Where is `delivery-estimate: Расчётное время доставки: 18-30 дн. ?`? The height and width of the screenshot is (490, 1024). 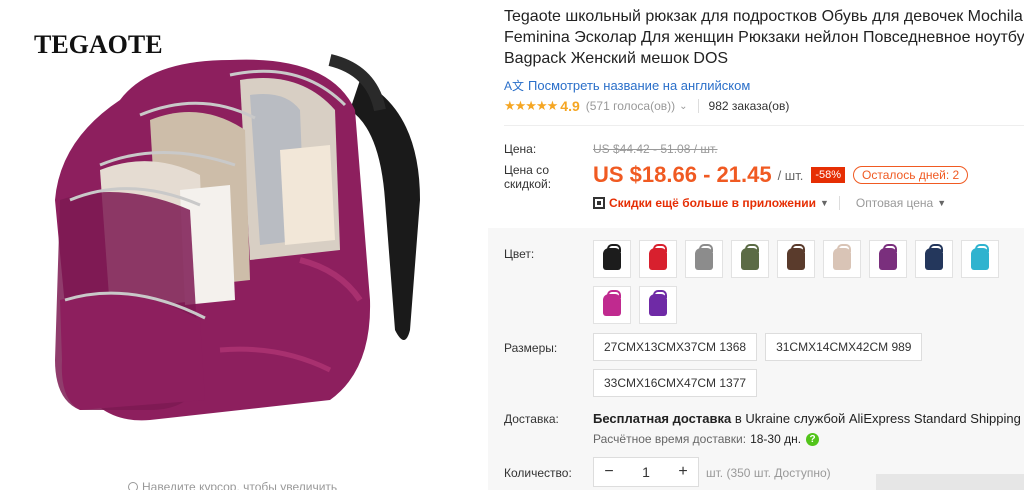 delivery-estimate: Расчётное время доставки: 18-30 дн. ? is located at coordinates (706, 439).